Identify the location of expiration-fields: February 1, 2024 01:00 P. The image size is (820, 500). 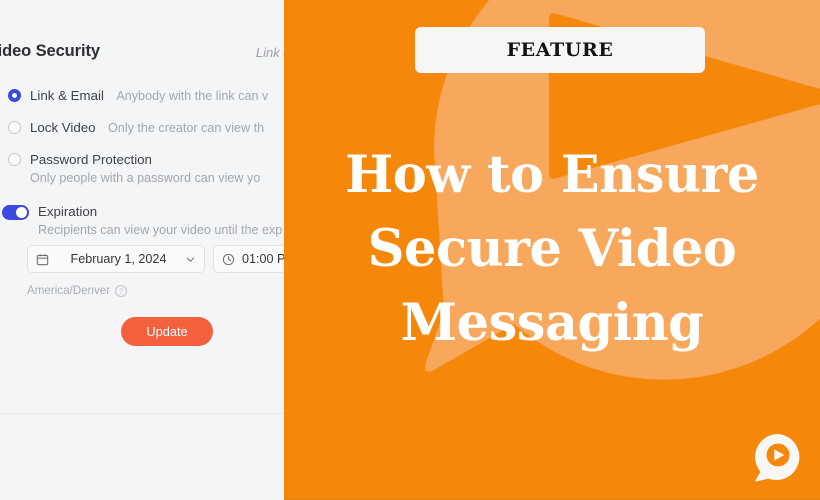
(155, 259).